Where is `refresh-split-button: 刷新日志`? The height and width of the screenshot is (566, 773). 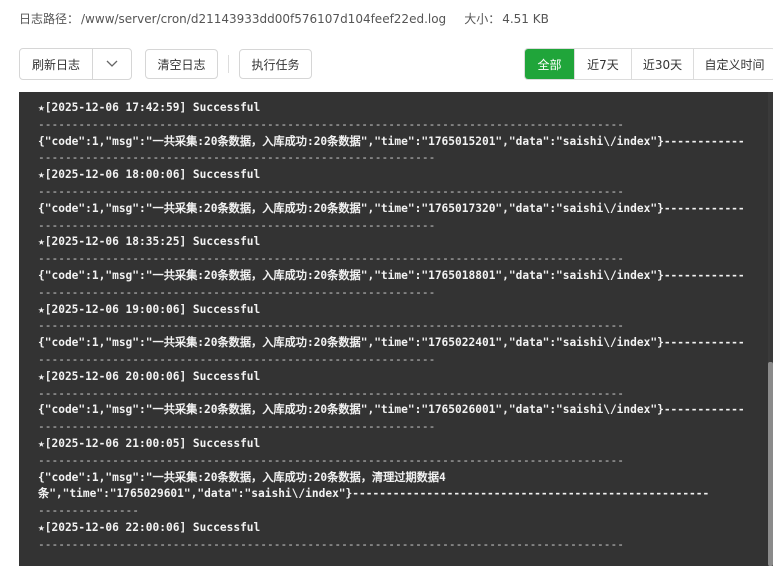 refresh-split-button: 刷新日志 is located at coordinates (75, 64).